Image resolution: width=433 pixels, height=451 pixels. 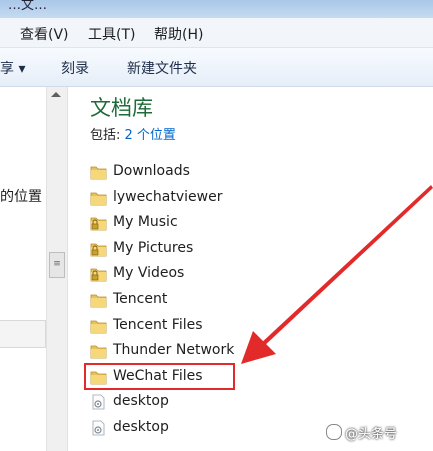 I want to click on watermark-logo-icon, so click(x=334, y=432).